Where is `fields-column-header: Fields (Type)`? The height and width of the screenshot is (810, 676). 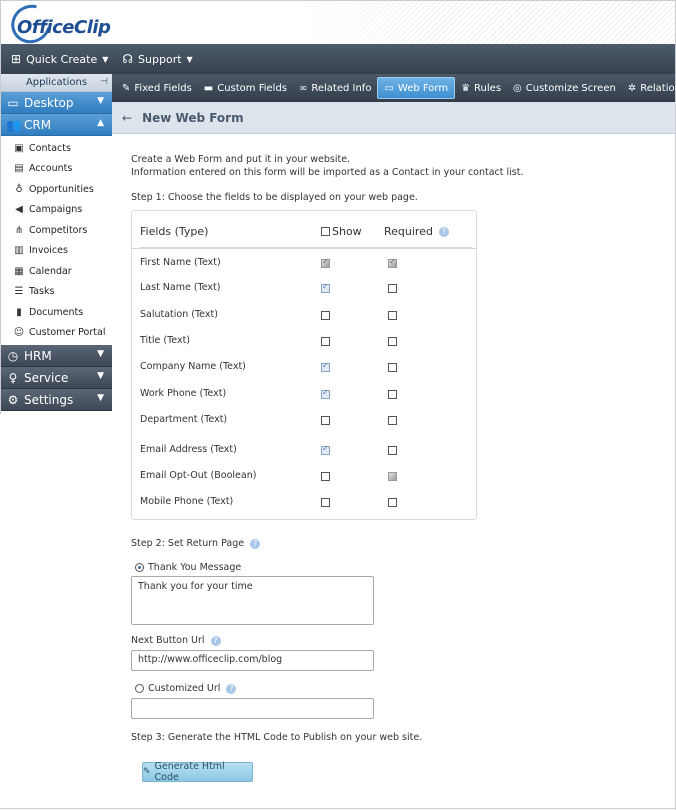 fields-column-header: Fields (Type) is located at coordinates (174, 231).